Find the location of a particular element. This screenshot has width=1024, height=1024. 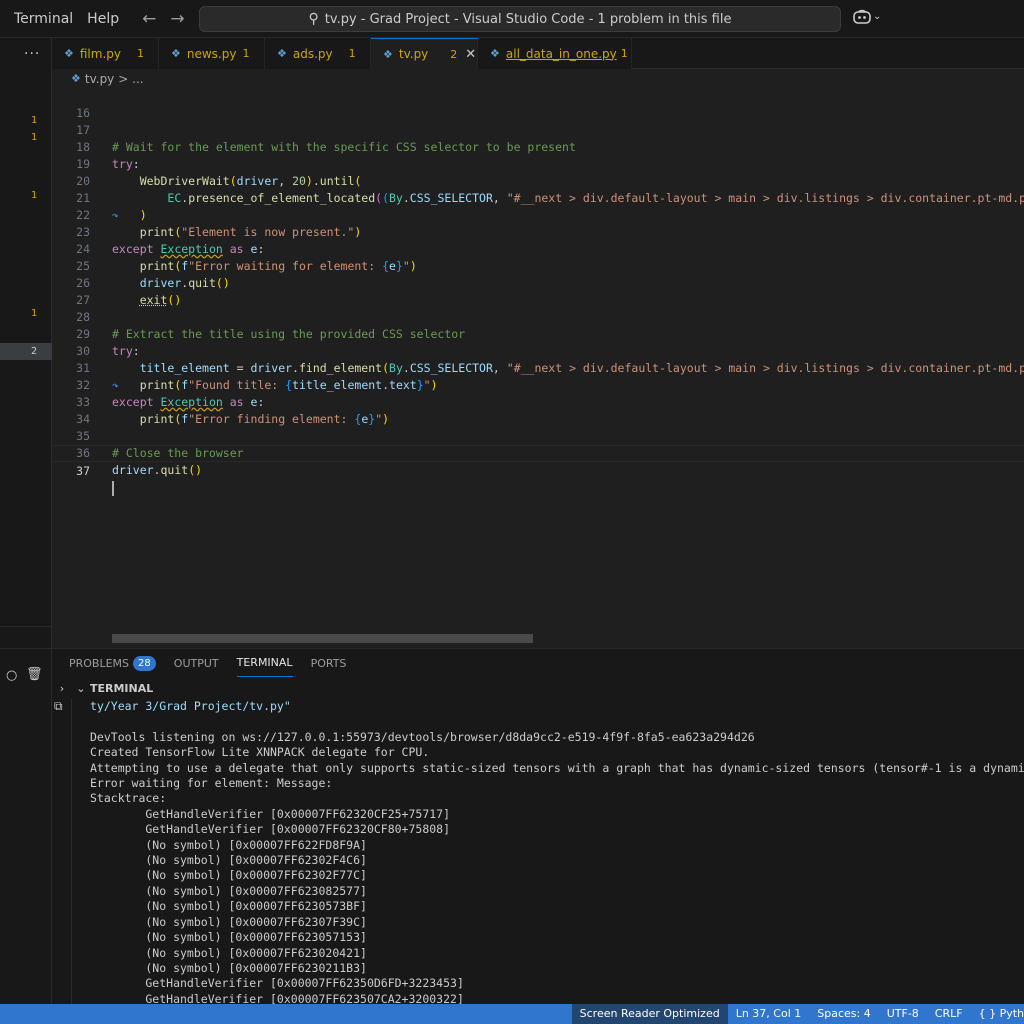

tab-label: all_data_in_one.py is located at coordinates (561, 53).